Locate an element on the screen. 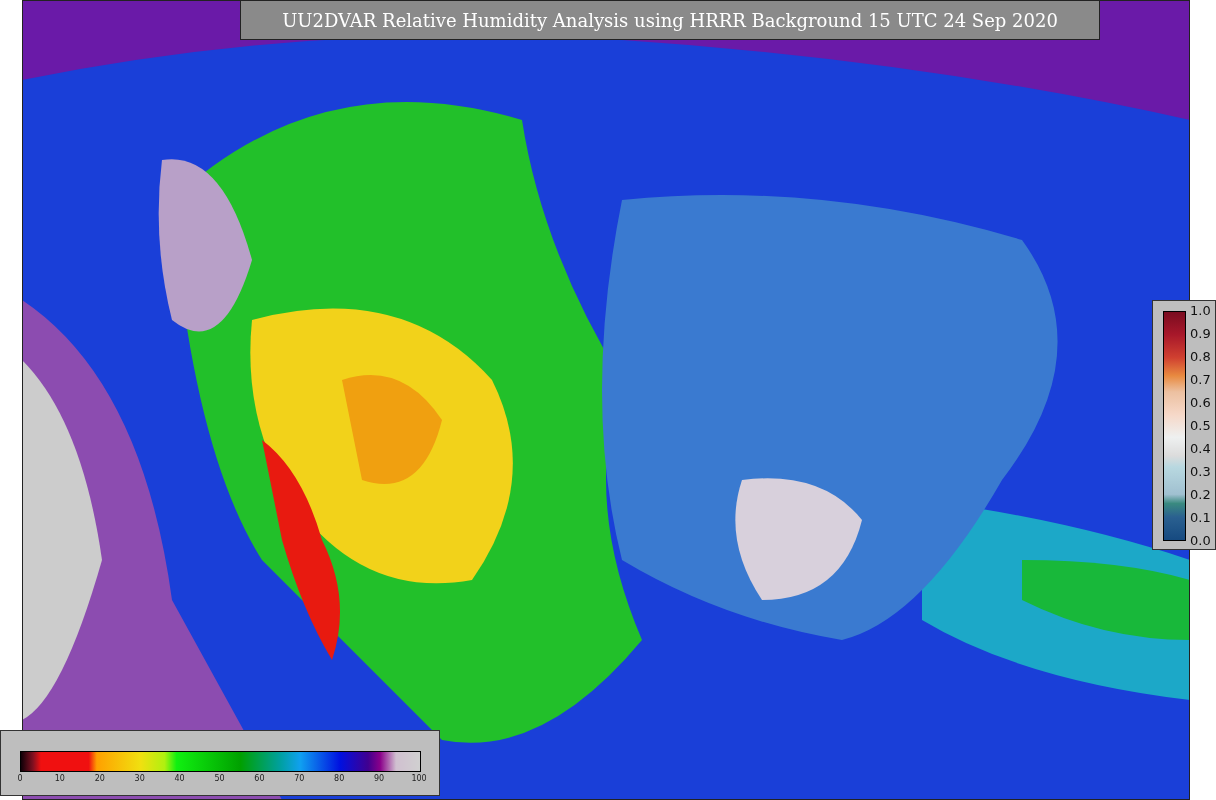  map-title: UU2DVAR Relative Humidity Analysis using HRRR Background 15 UTC 24 Sep 2020 is located at coordinates (670, 20).